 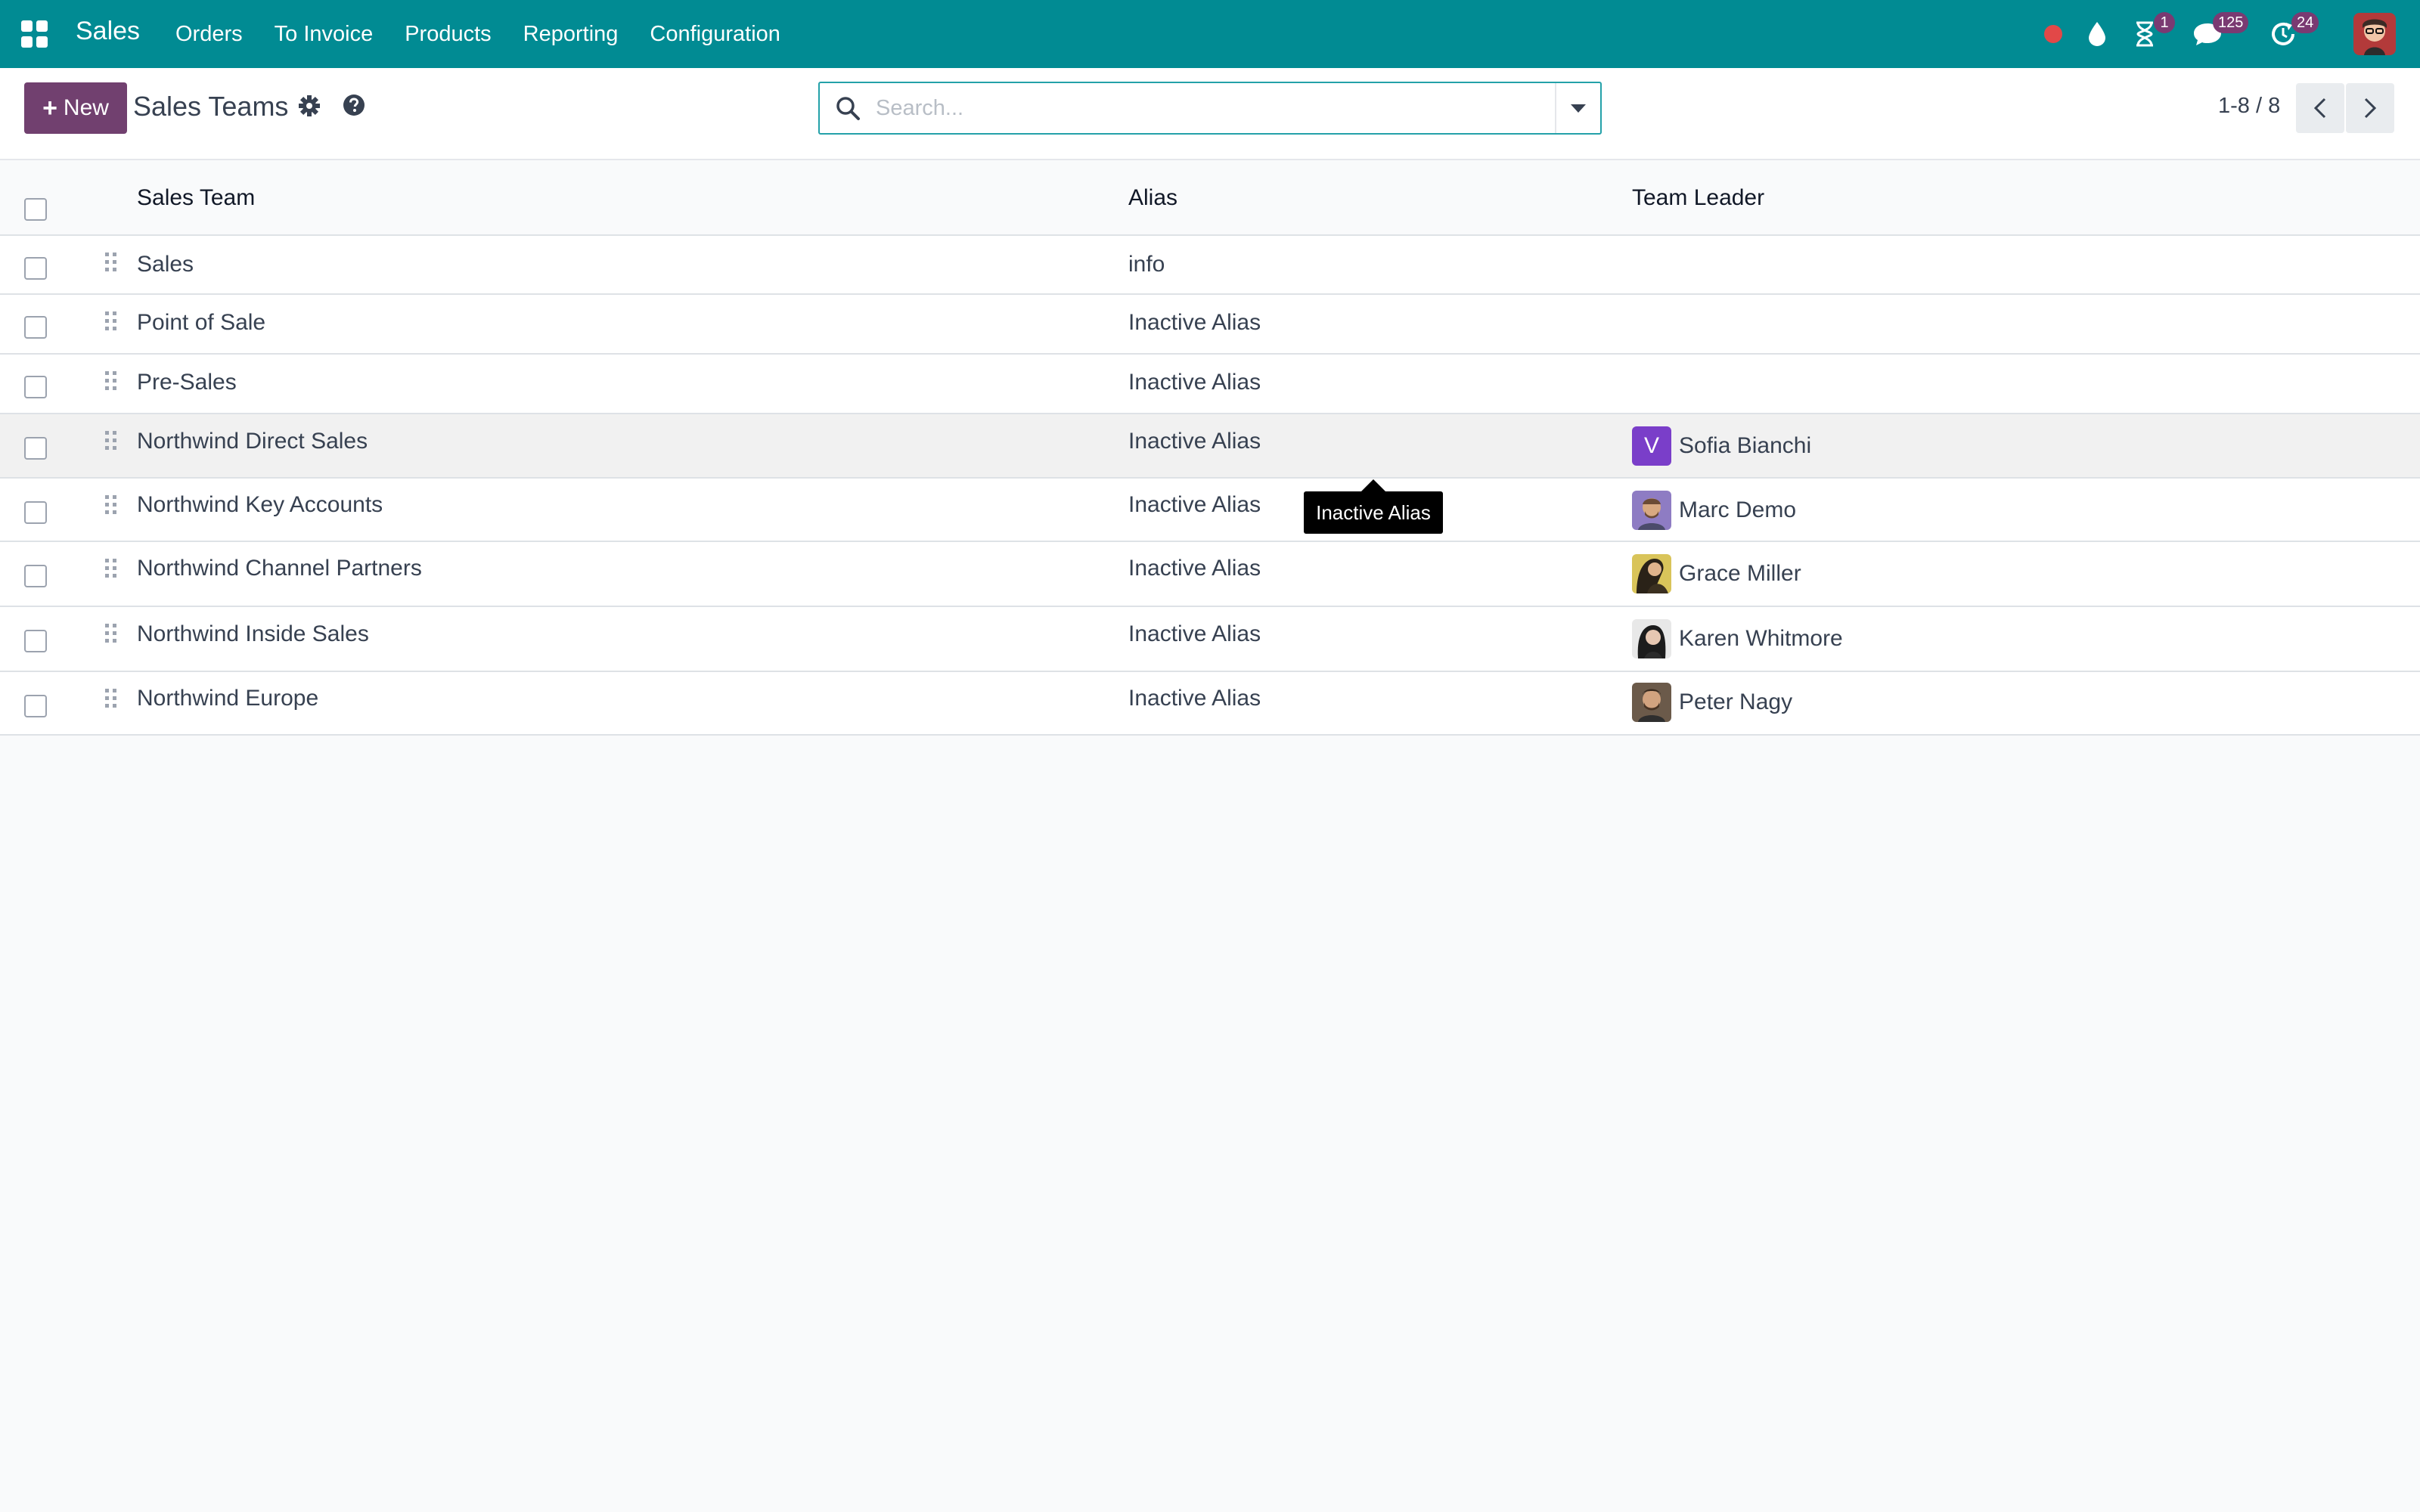 I want to click on help-icon, so click(x=354, y=105).